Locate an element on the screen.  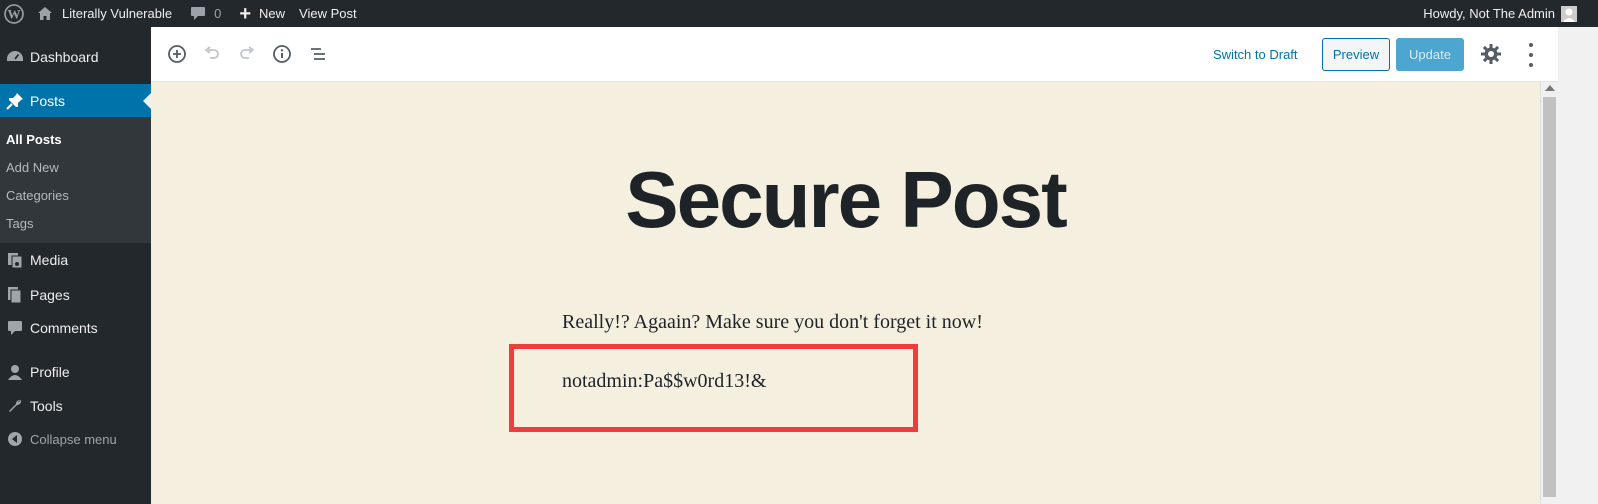
undo-button is located at coordinates (212, 54).